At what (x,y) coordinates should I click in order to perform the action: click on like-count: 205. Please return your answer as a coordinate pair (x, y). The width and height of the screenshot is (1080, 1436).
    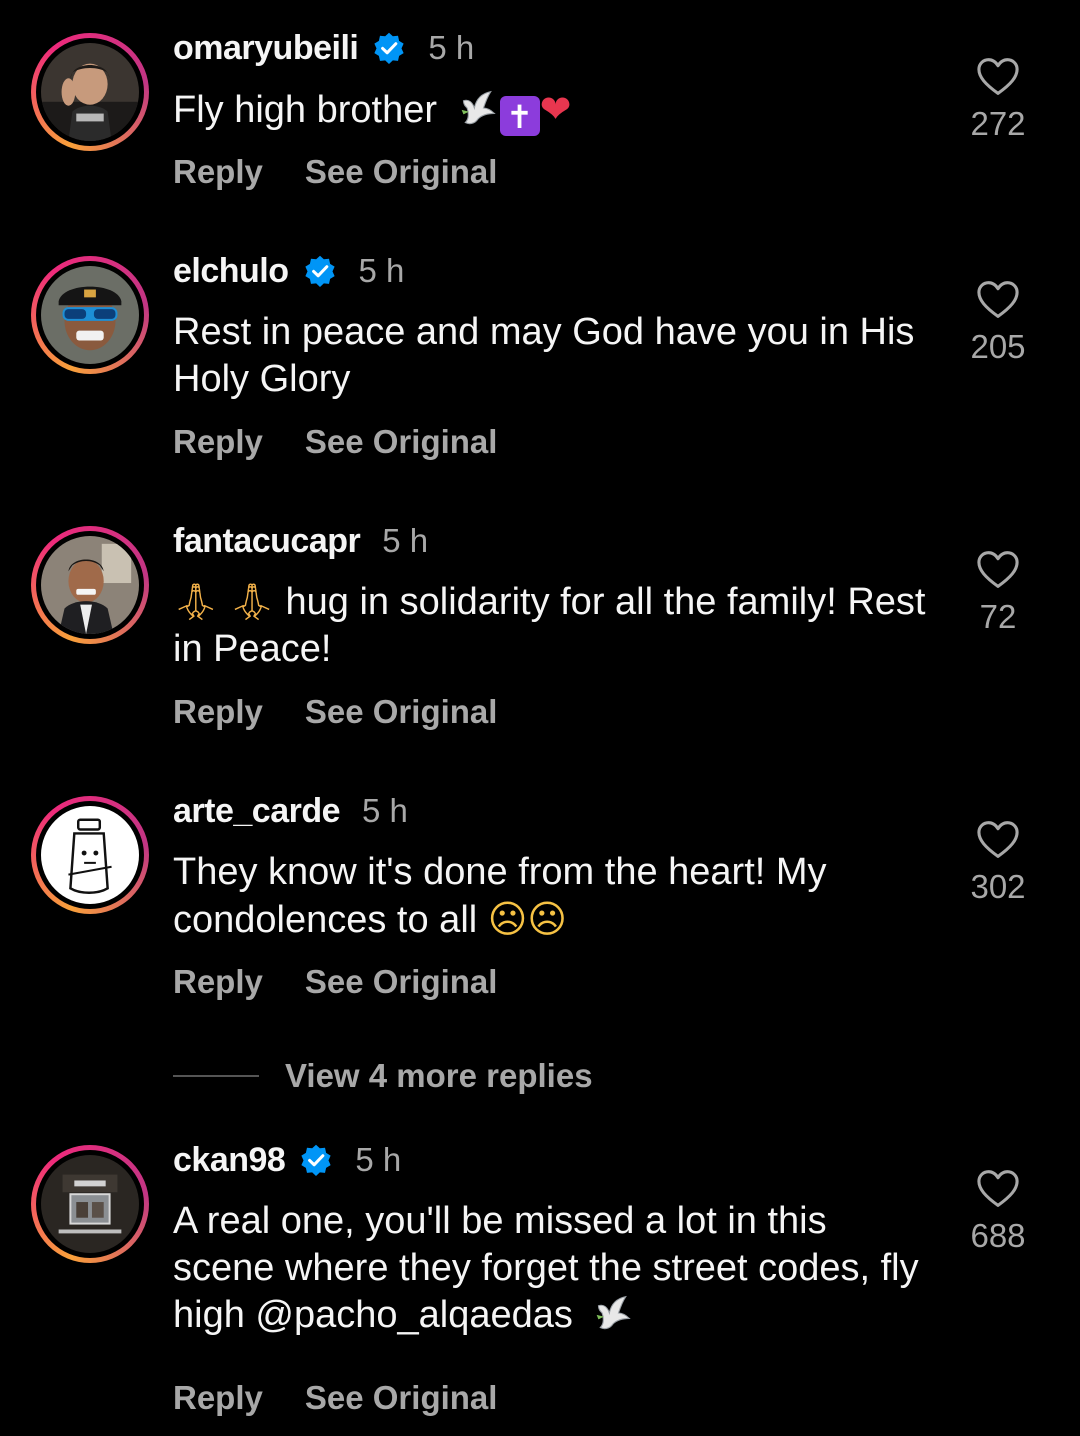
    Looking at the image, I should click on (998, 346).